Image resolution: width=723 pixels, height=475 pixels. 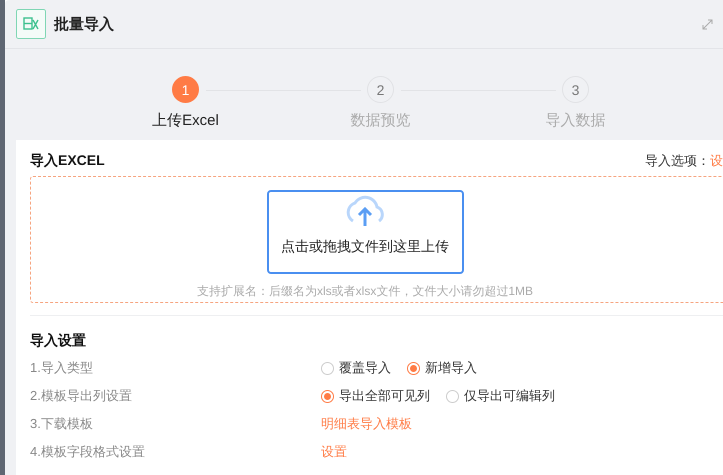 I want to click on section-title: 导入设置, so click(x=58, y=341).